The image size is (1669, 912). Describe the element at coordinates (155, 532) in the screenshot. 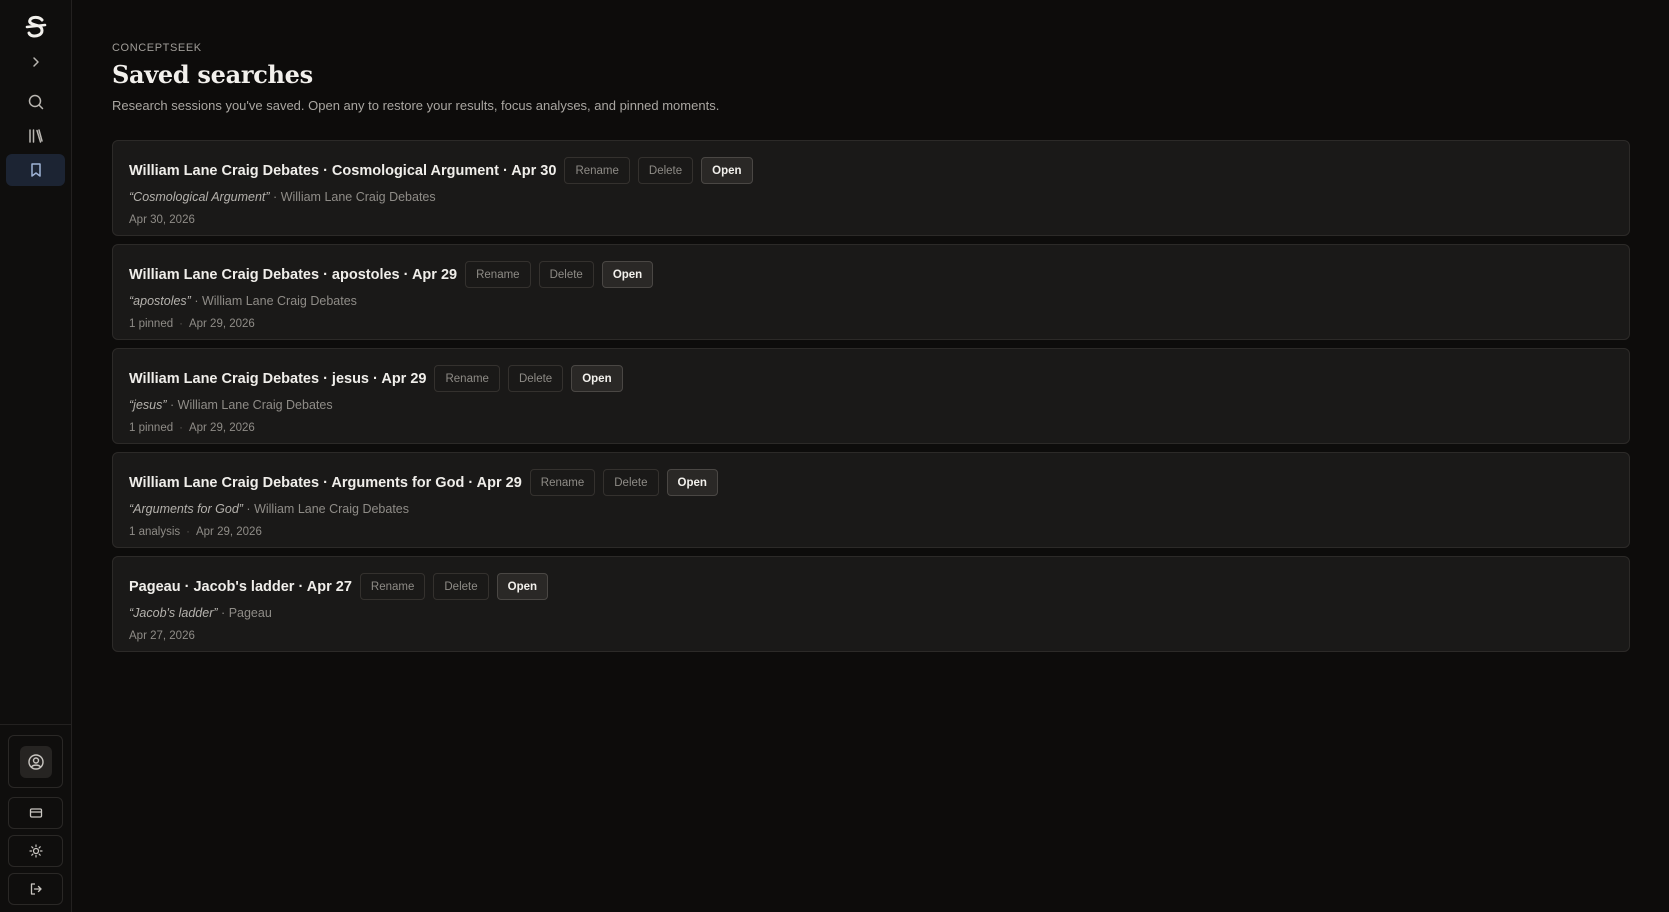

I see `card-extra: 1 analysis` at that location.